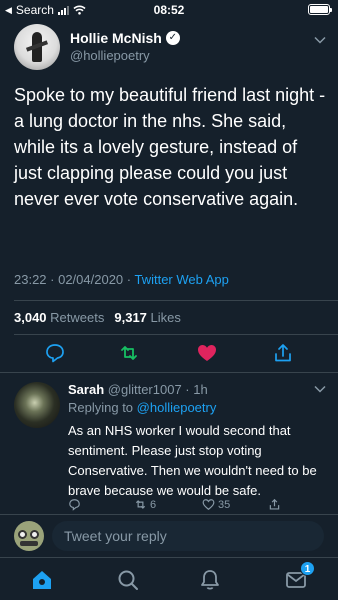  What do you see at coordinates (157, 389) in the screenshot?
I see `reply-handle-time: @glitter1007 · 1h` at bounding box center [157, 389].